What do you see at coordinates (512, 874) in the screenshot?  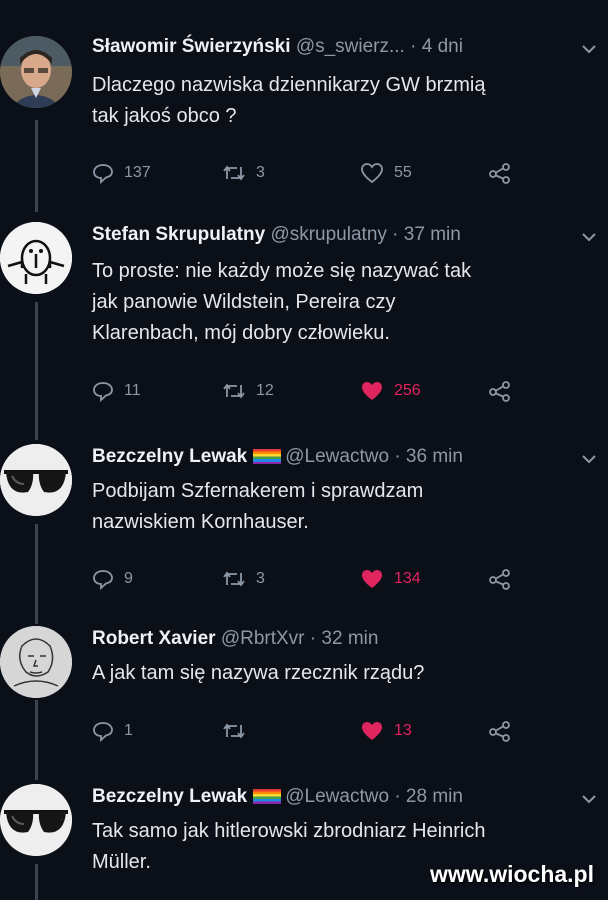 I see `watermark: www.wiocha.pl` at bounding box center [512, 874].